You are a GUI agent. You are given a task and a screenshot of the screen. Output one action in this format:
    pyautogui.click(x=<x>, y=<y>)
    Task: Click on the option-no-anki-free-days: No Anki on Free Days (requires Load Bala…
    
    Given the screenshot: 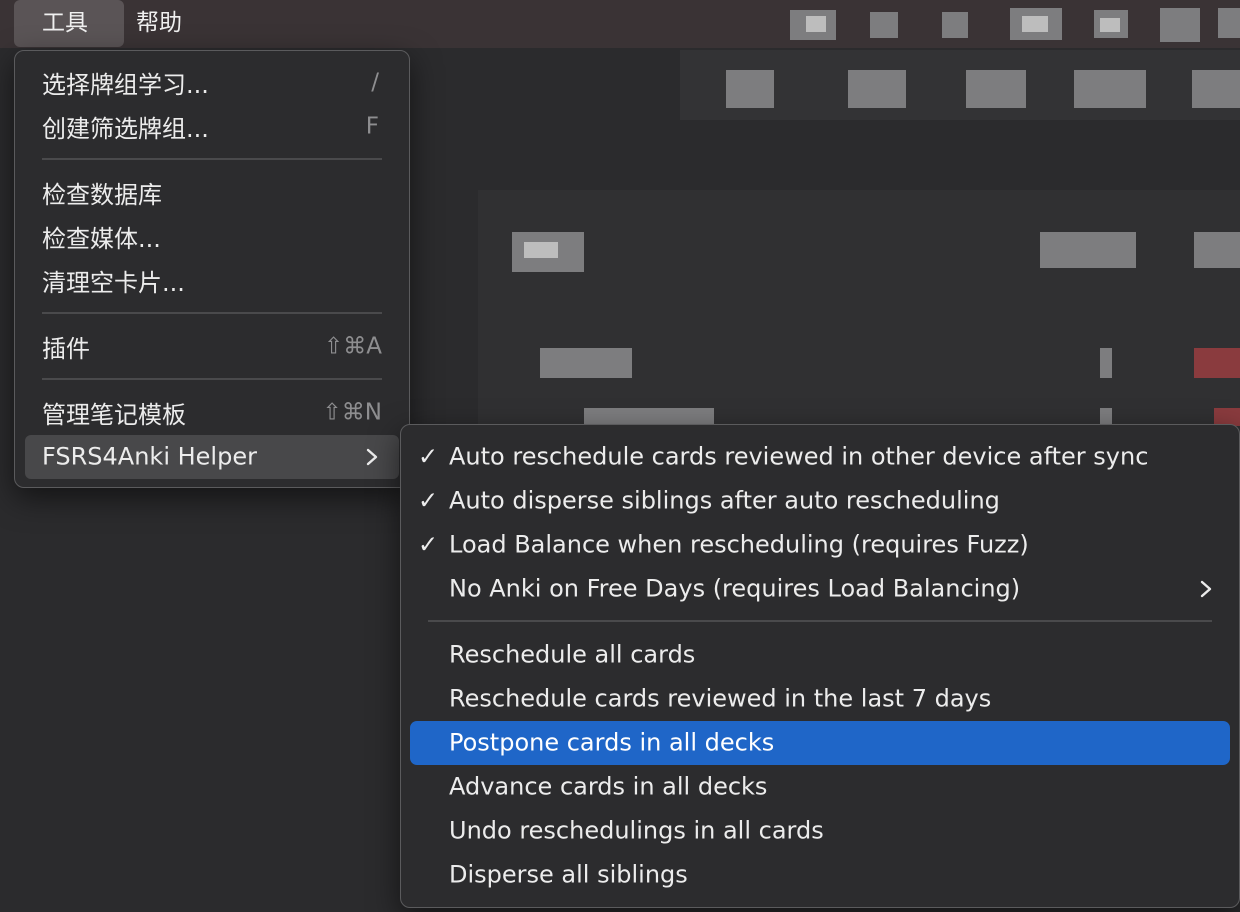 What is the action you would take?
    pyautogui.click(x=820, y=589)
    